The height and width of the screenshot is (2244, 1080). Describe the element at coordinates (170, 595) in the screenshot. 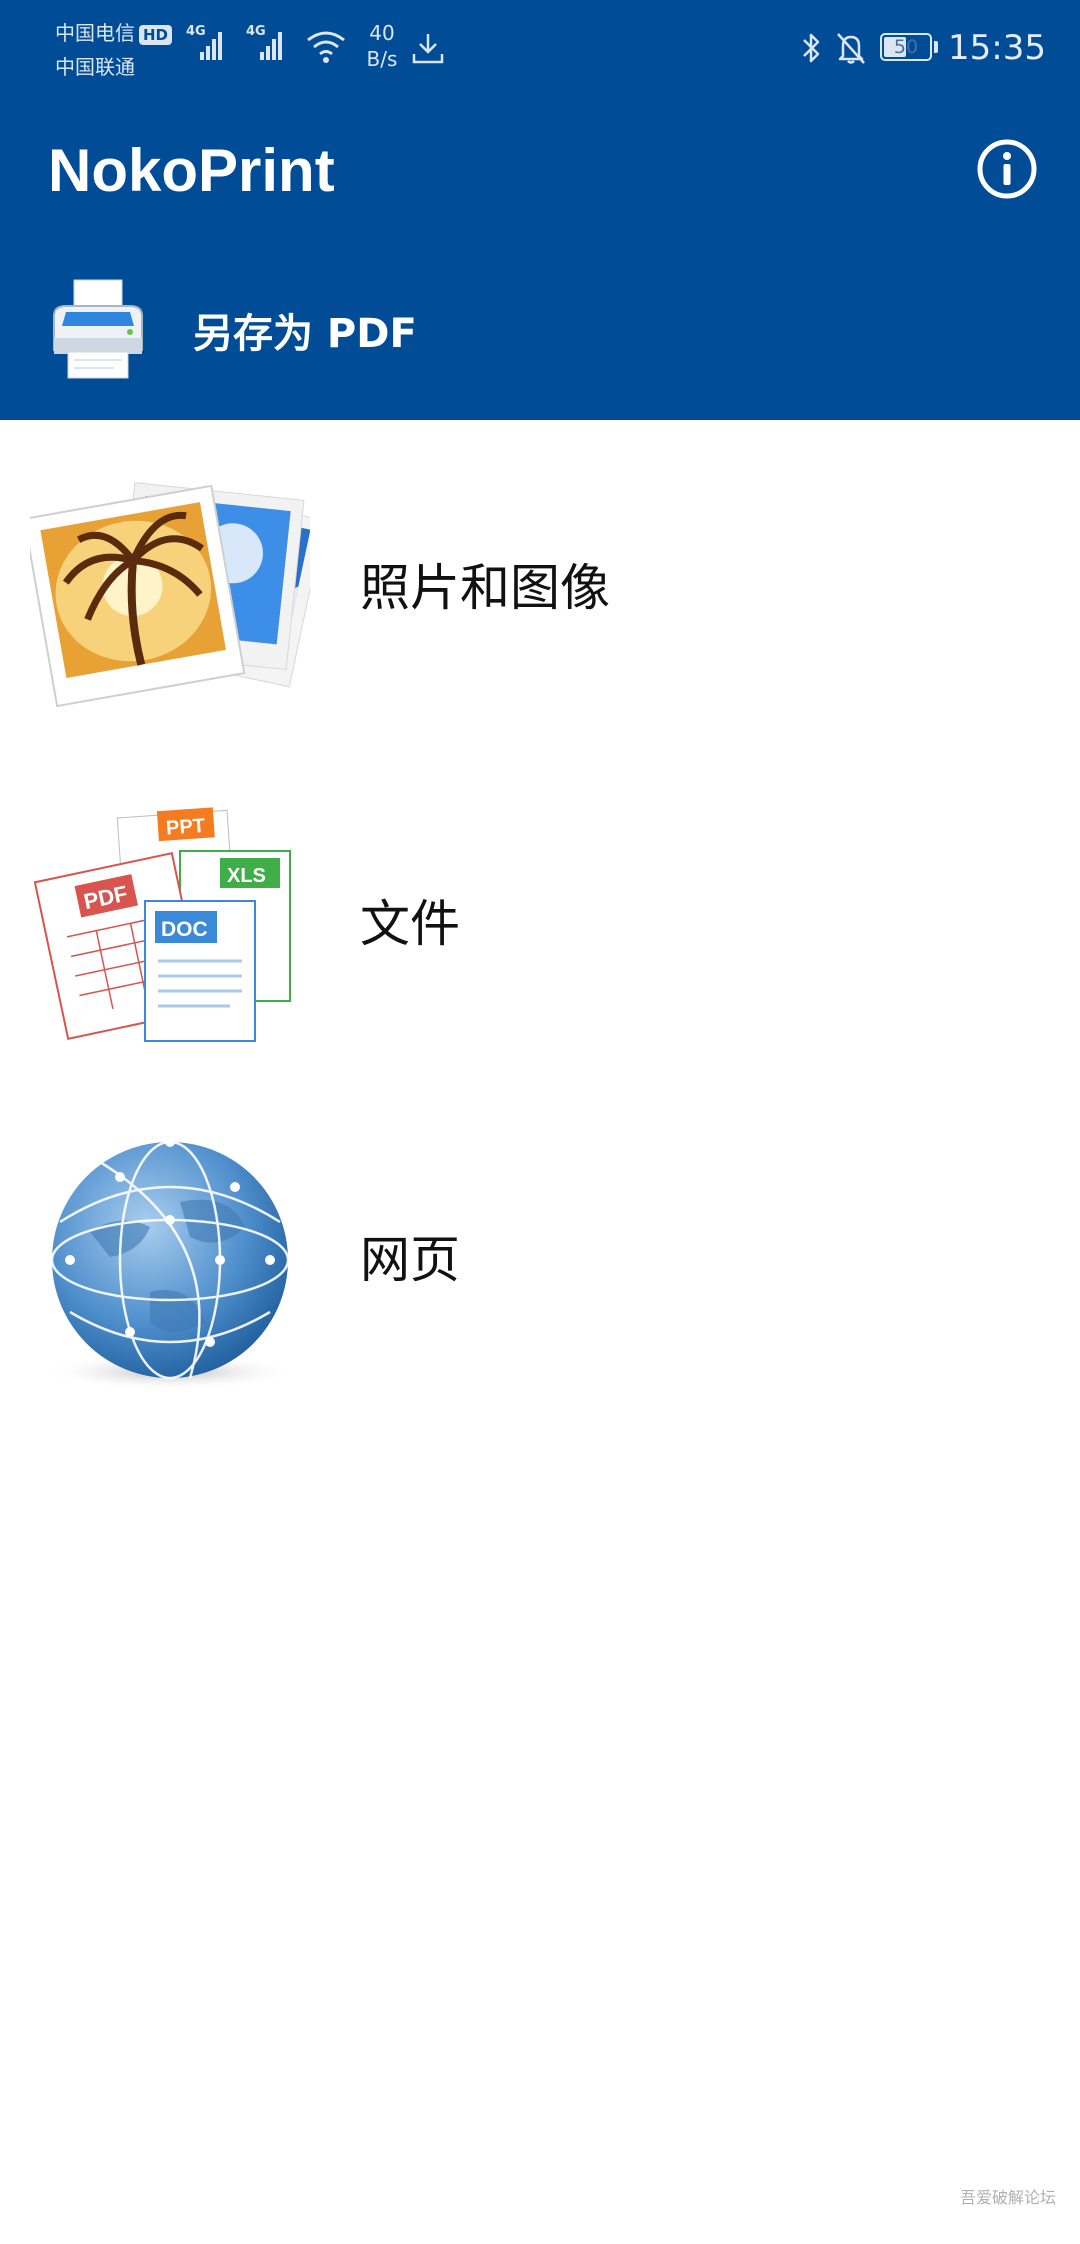

I see `photos-icon` at that location.